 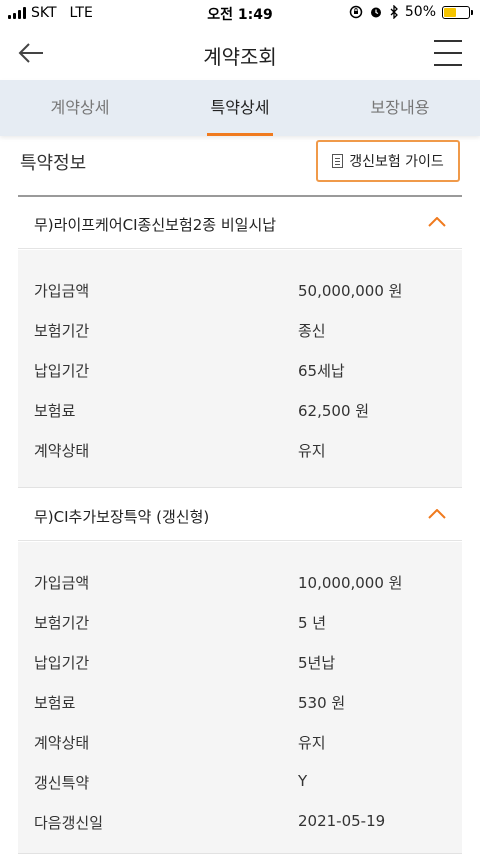 I want to click on menu-button, so click(x=448, y=53).